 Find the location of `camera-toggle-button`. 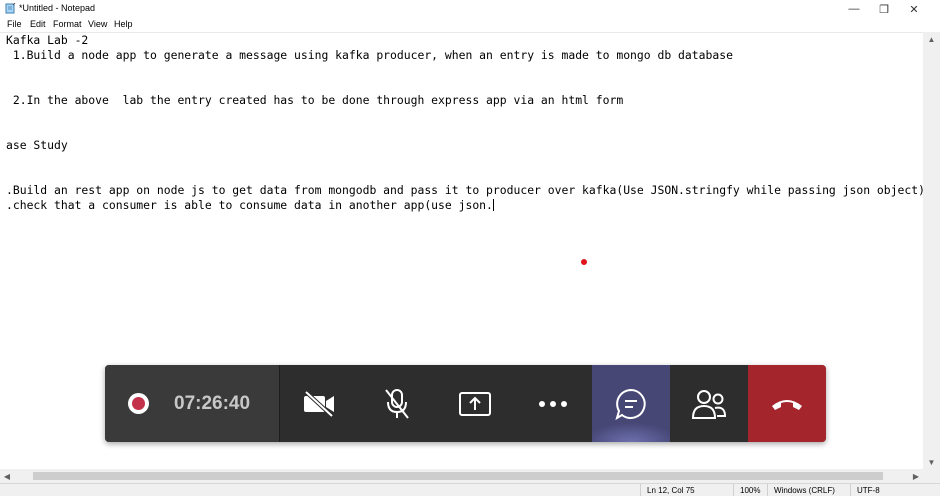

camera-toggle-button is located at coordinates (319, 403).